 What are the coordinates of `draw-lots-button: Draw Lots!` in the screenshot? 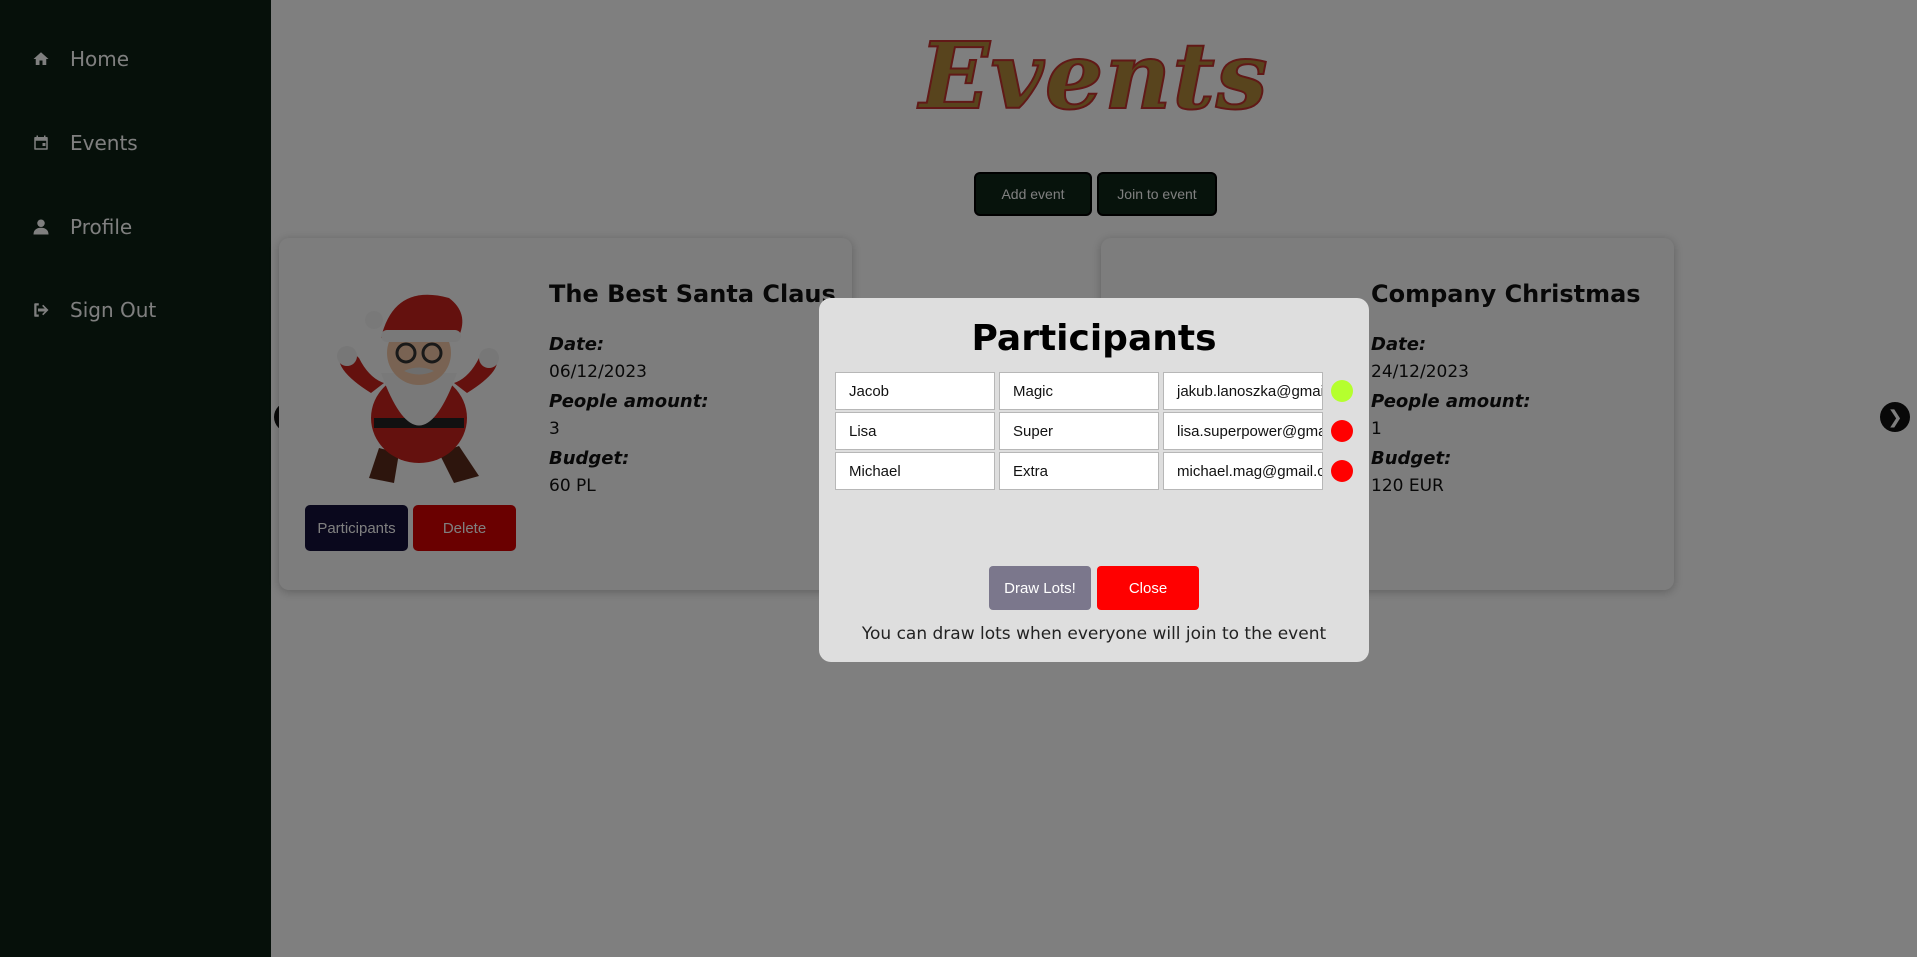 It's located at (1040, 588).